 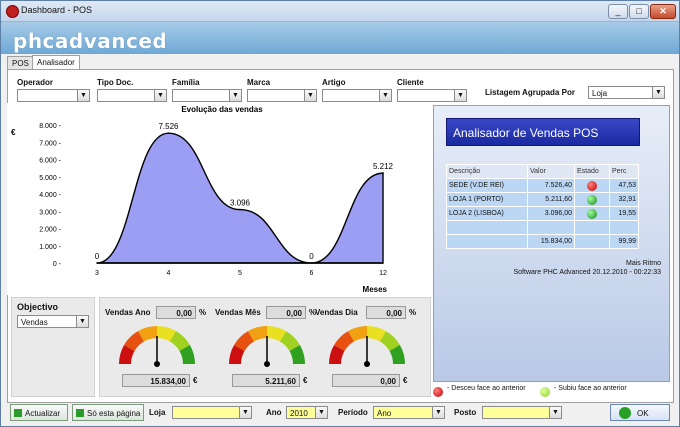 I want to click on col-perc: Perc, so click(x=624, y=171).